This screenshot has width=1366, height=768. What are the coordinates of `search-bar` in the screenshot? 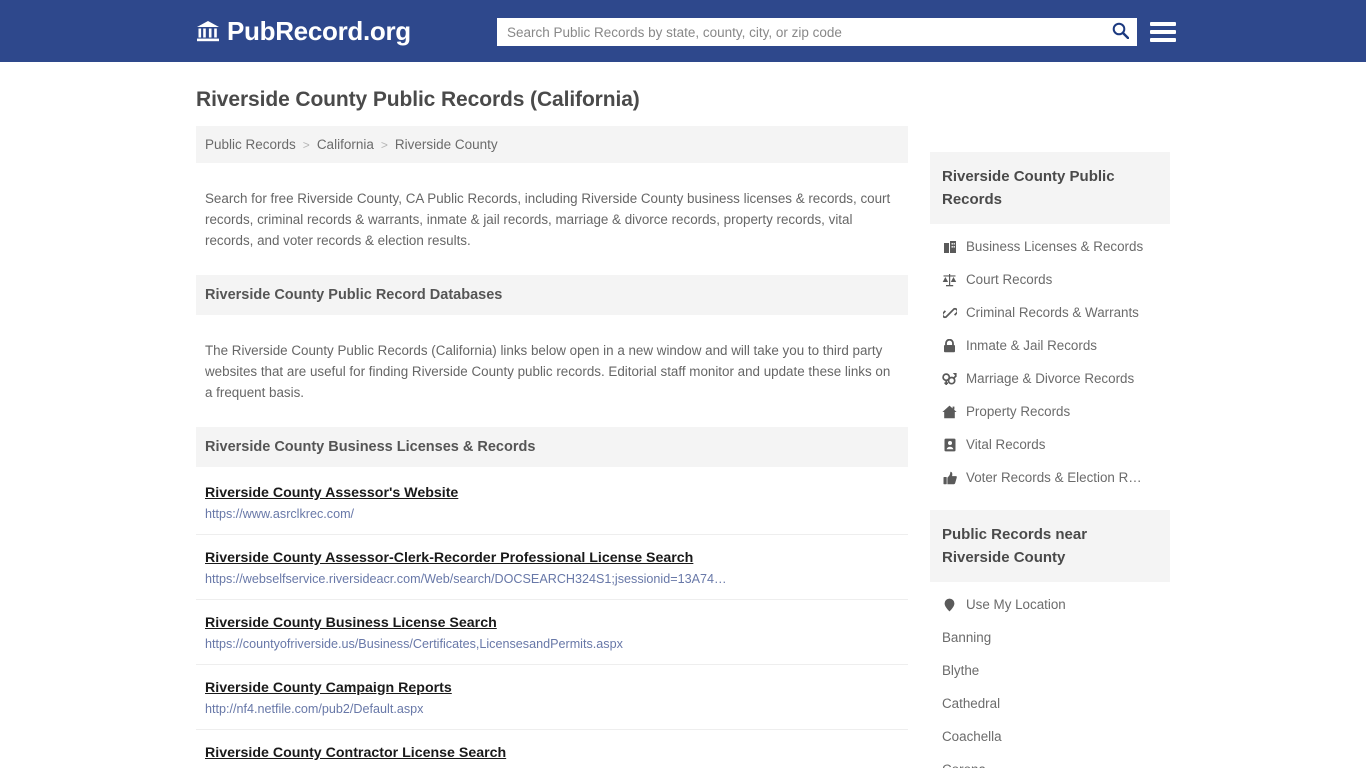 It's located at (817, 32).